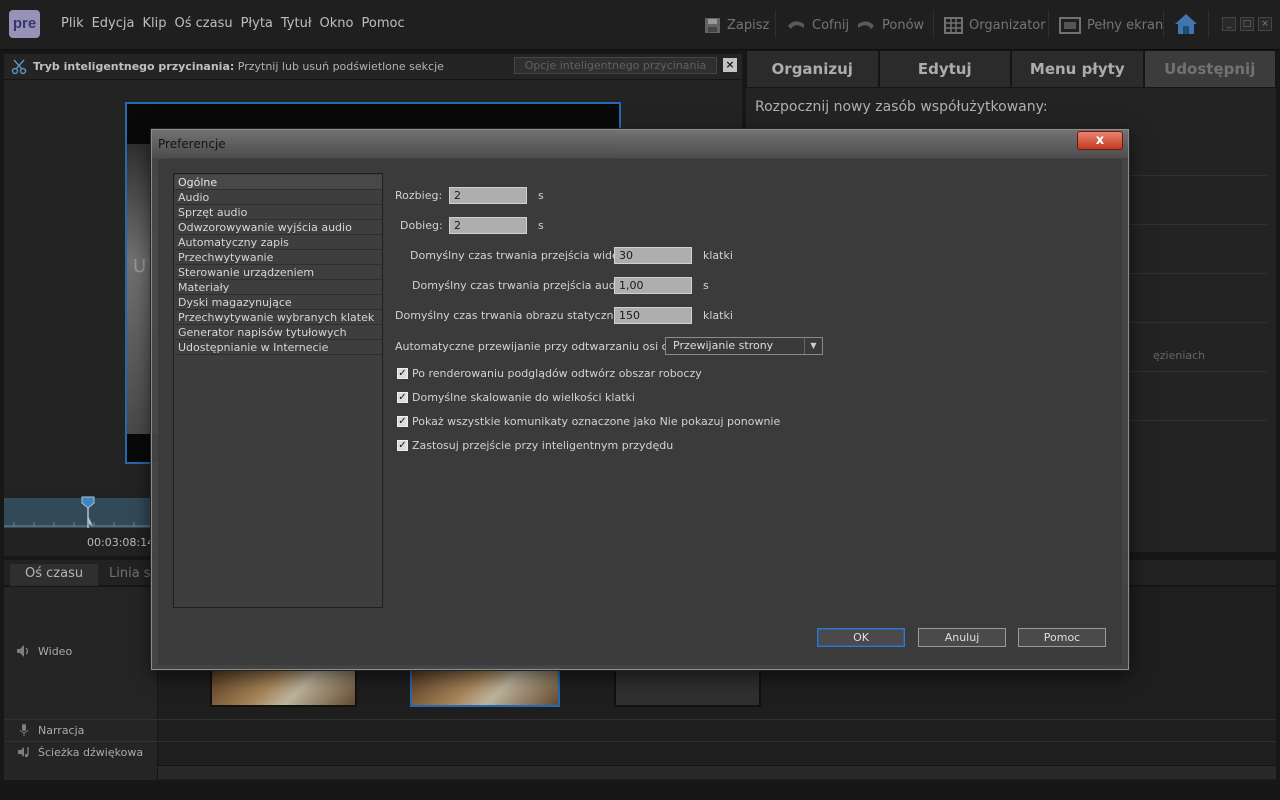 This screenshot has height=800, width=1280. What do you see at coordinates (541, 225) in the screenshot?
I see `postroll-unit: s` at bounding box center [541, 225].